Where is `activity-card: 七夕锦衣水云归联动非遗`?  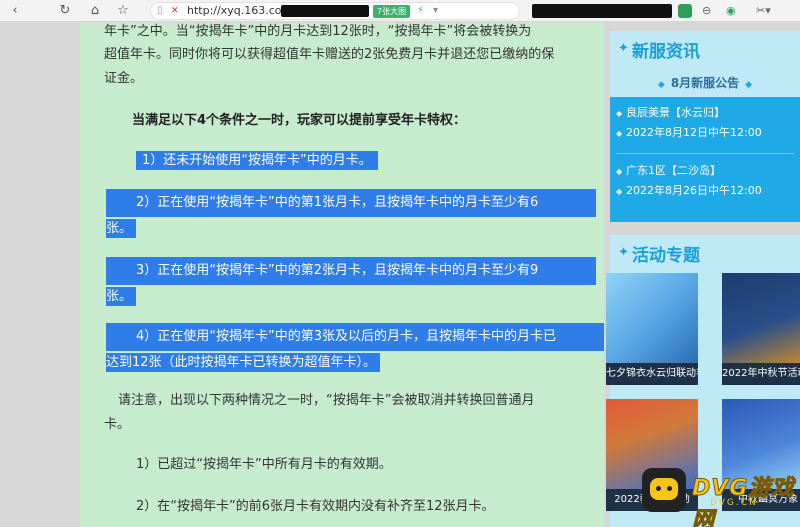 activity-card: 七夕锦衣水云归联动非遗 is located at coordinates (652, 333).